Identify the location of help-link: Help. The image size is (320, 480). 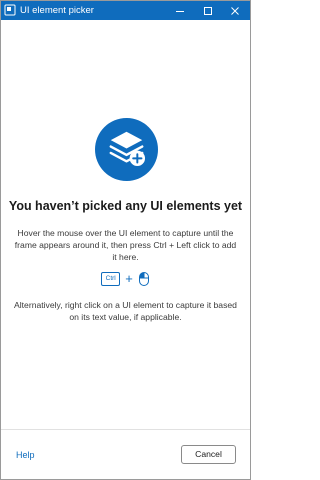
(25, 455).